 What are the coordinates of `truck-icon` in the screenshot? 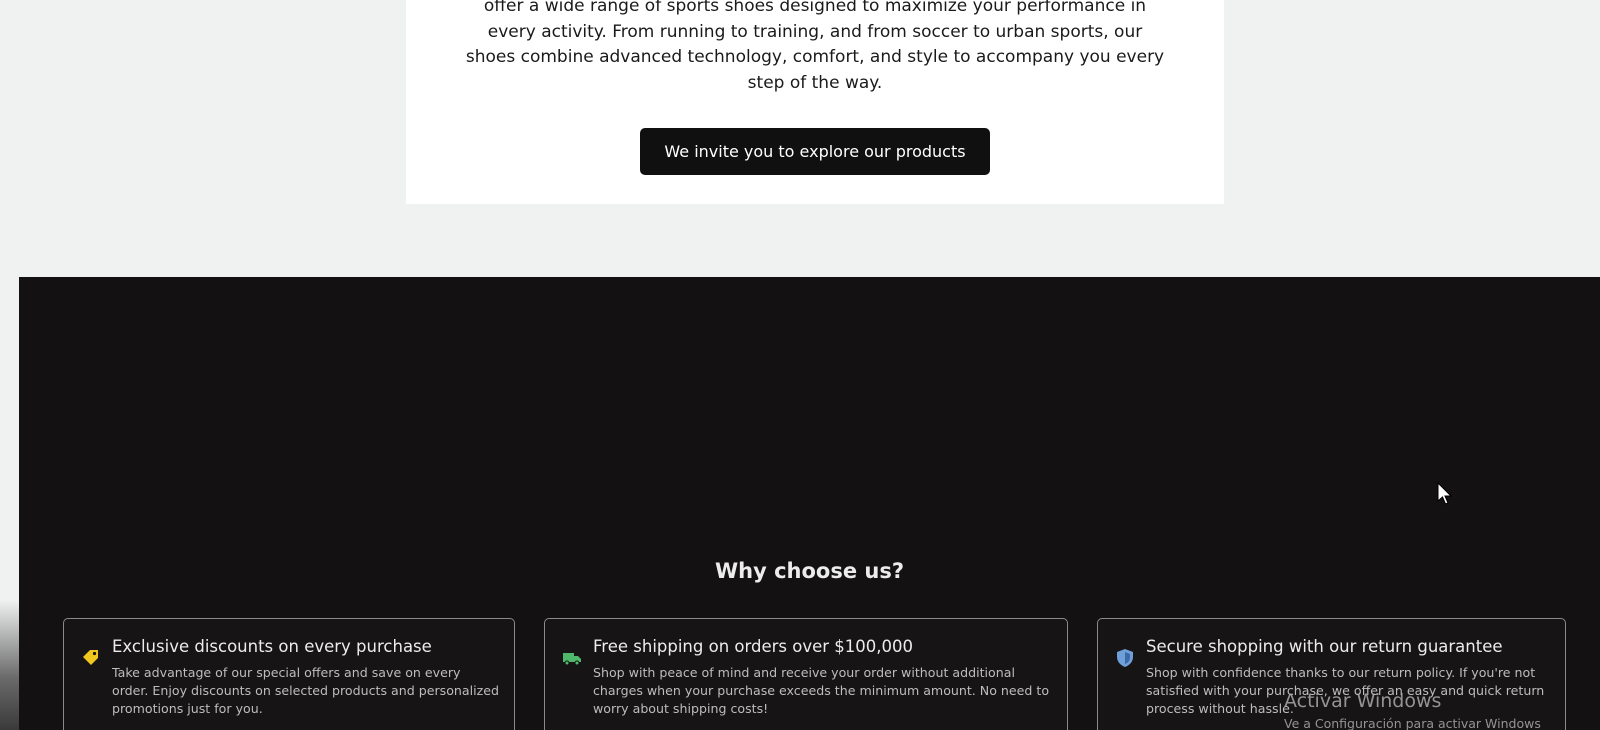 It's located at (572, 658).